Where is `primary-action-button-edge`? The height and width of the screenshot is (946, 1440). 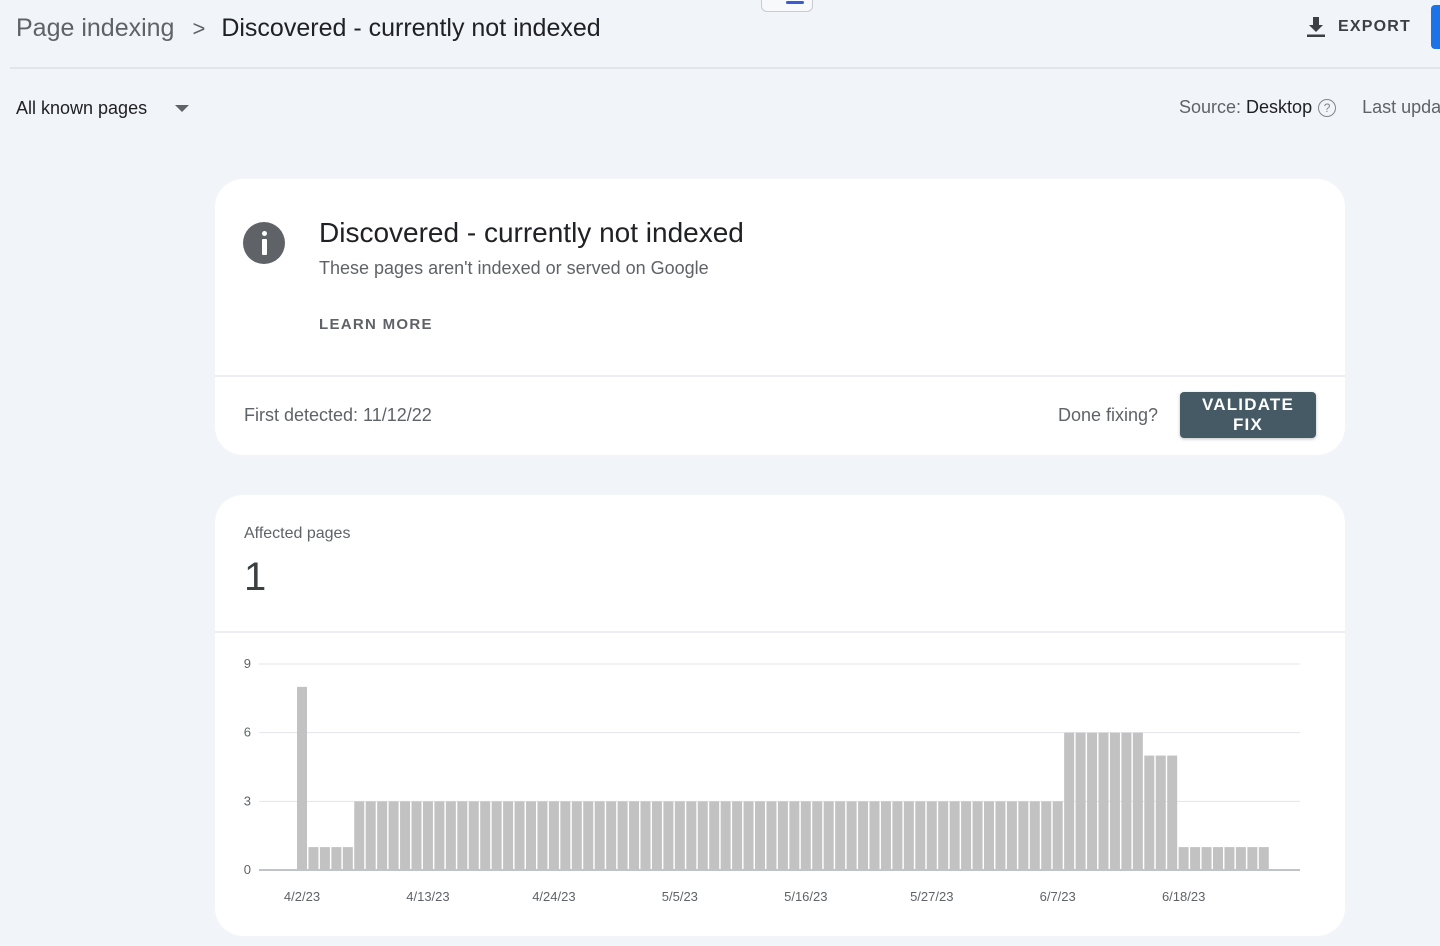 primary-action-button-edge is located at coordinates (1435, 27).